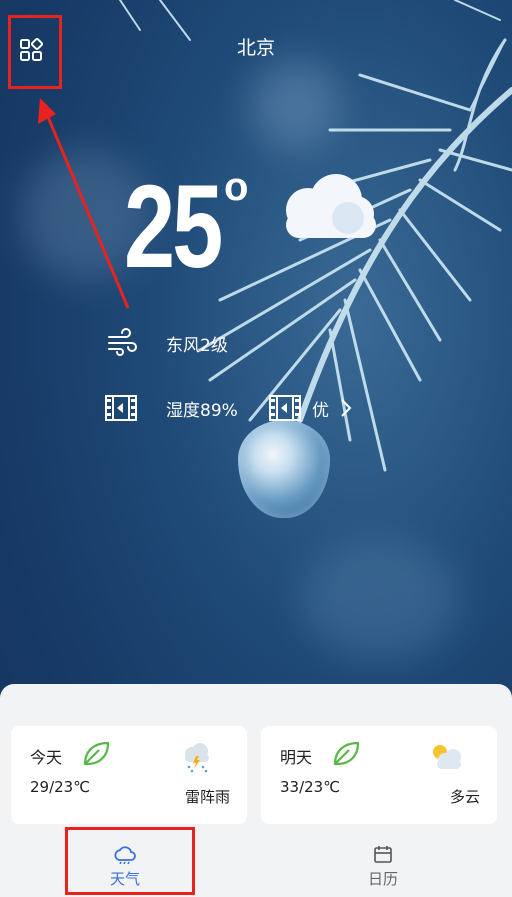 The image size is (512, 897). I want to click on nav-tab-calendar: 日历, so click(383, 866).